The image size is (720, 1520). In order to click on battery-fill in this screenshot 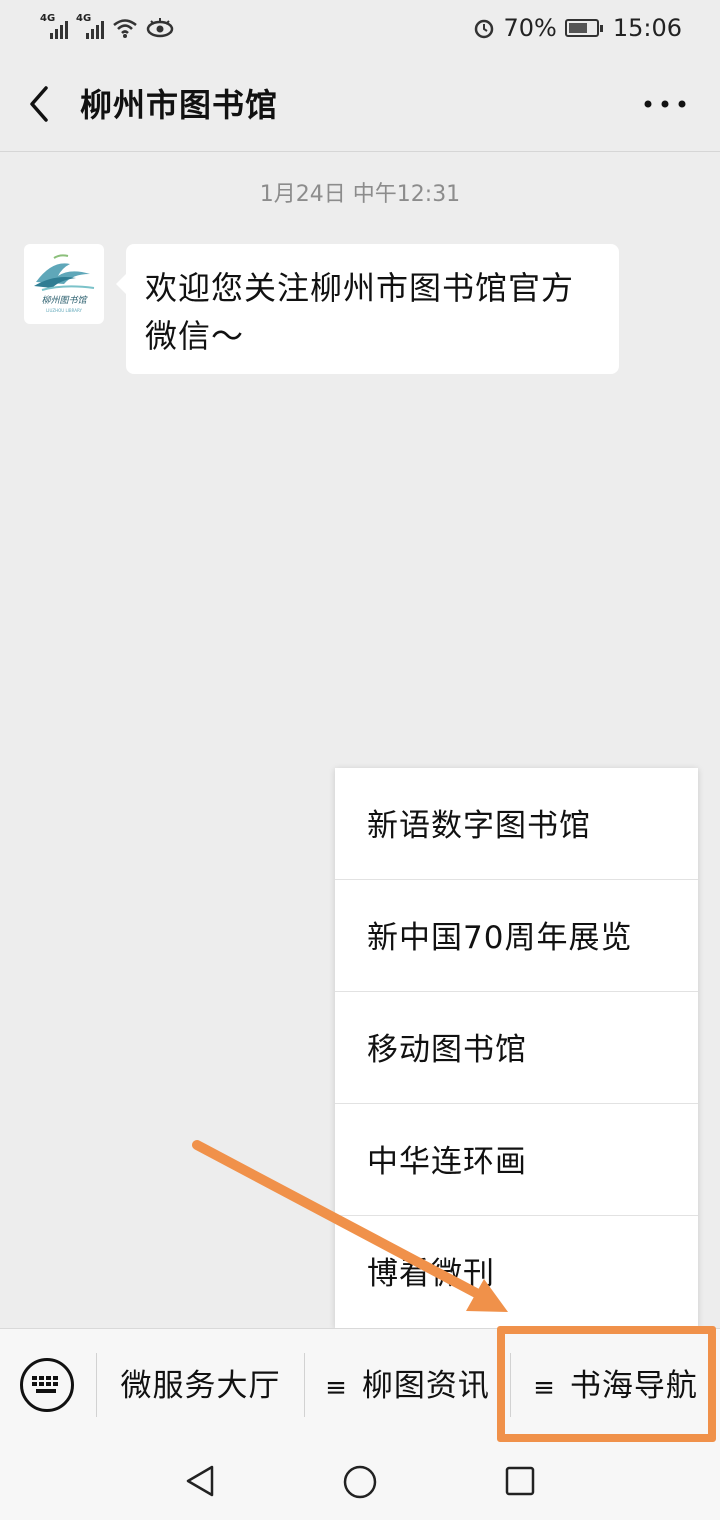, I will do `click(578, 28)`.